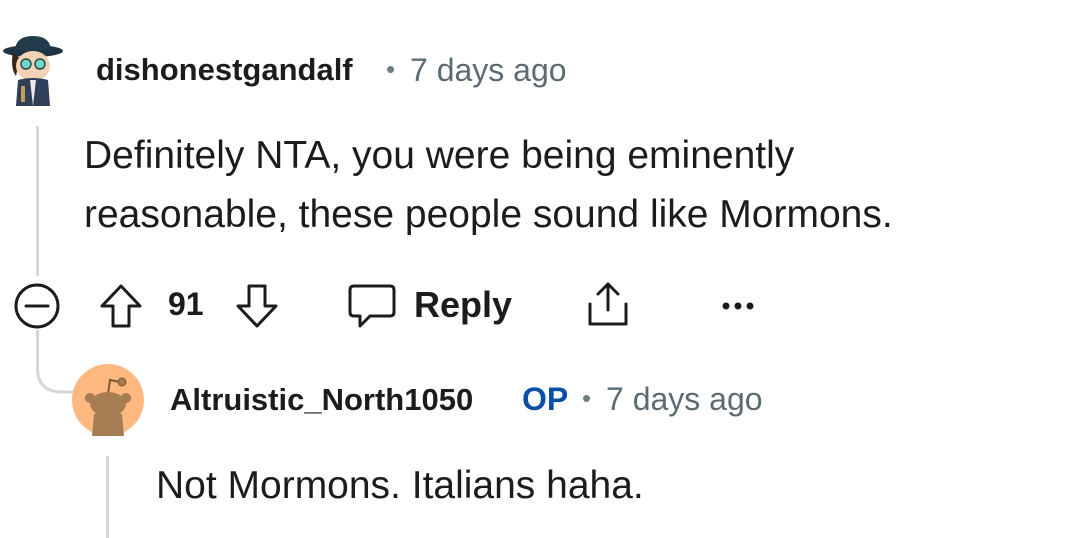 This screenshot has width=1080, height=538. I want to click on share-icon, so click(608, 304).